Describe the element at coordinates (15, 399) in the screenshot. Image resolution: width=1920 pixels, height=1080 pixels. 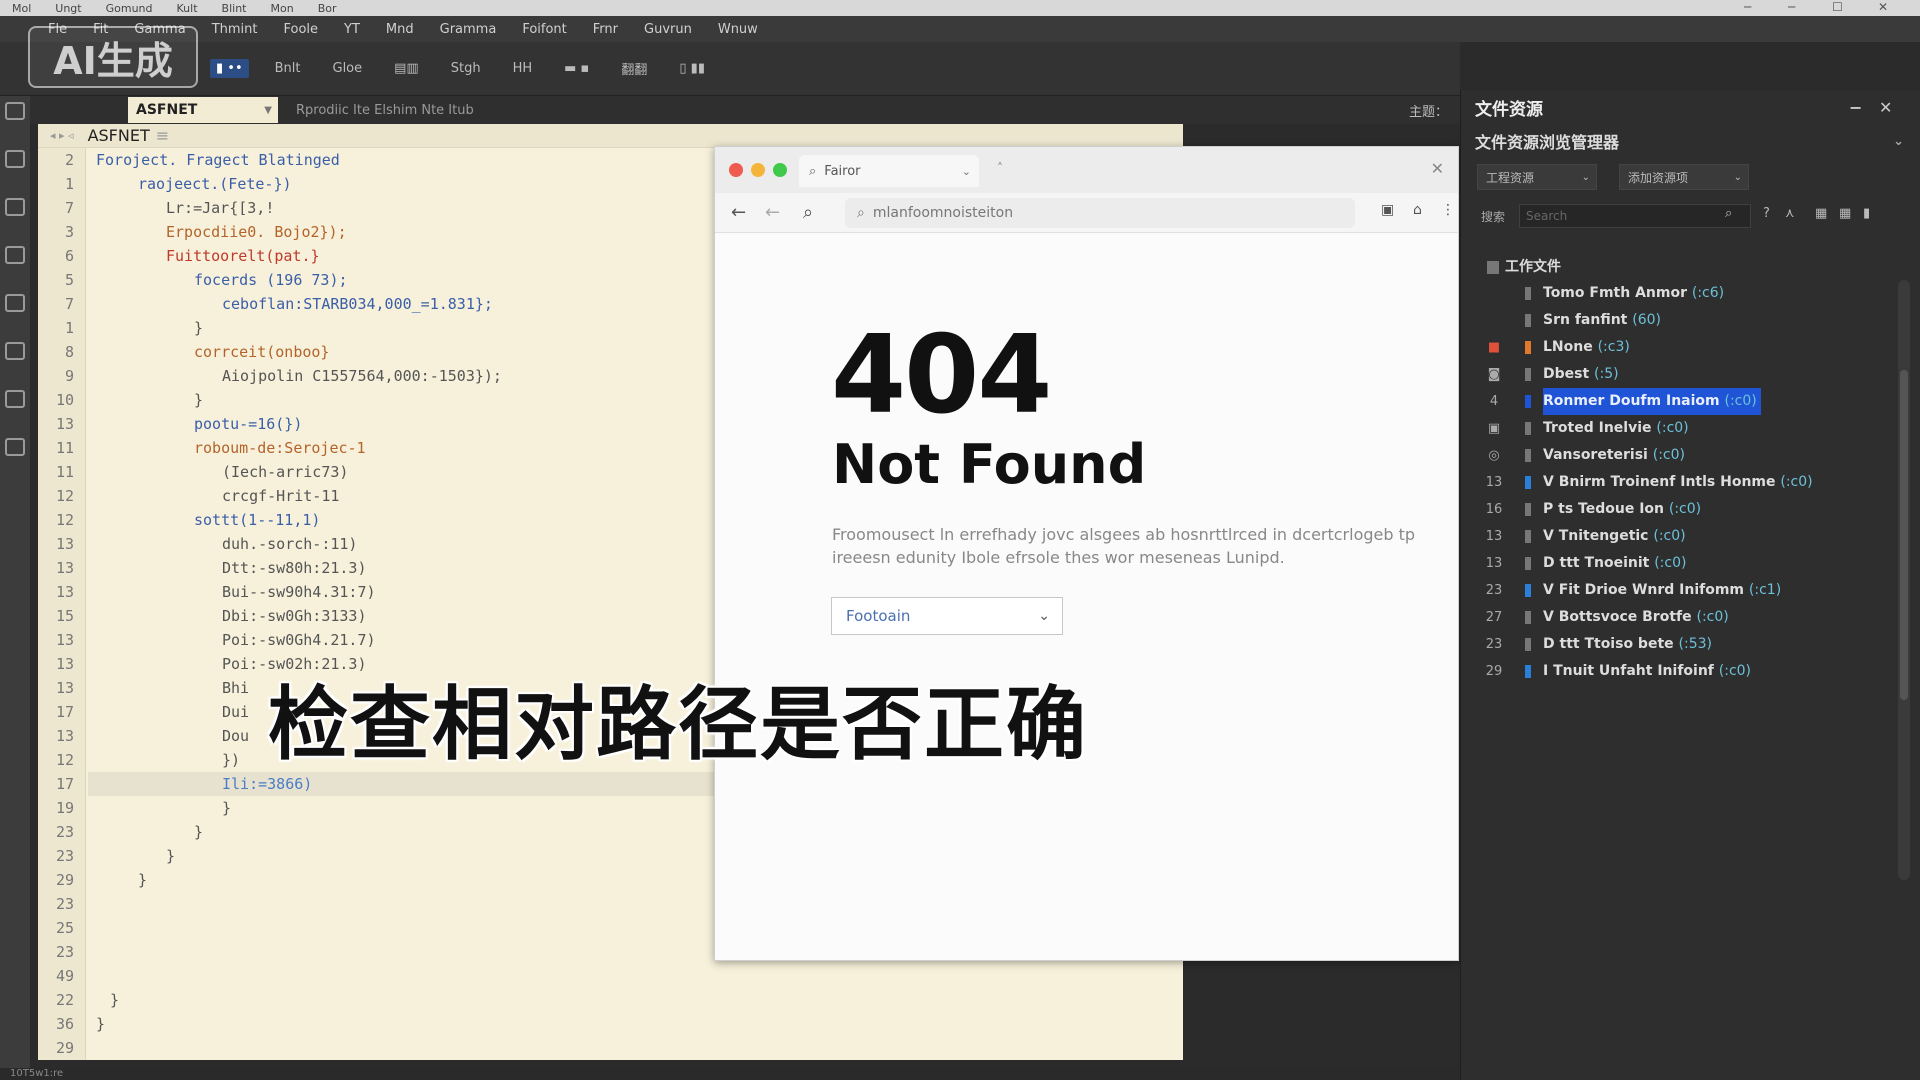
I see `hammer-icon` at that location.